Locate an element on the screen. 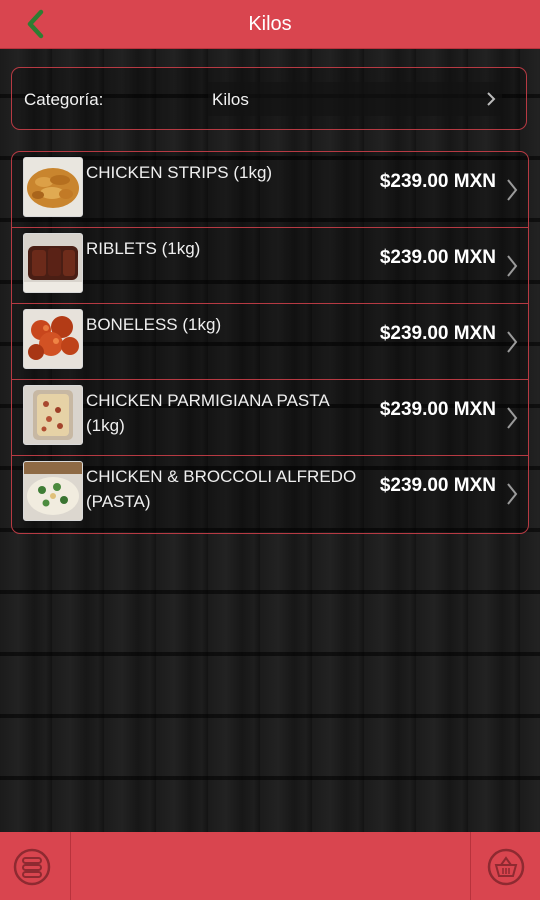 The image size is (540, 900). alfredo-pasta-photo is located at coordinates (53, 491).